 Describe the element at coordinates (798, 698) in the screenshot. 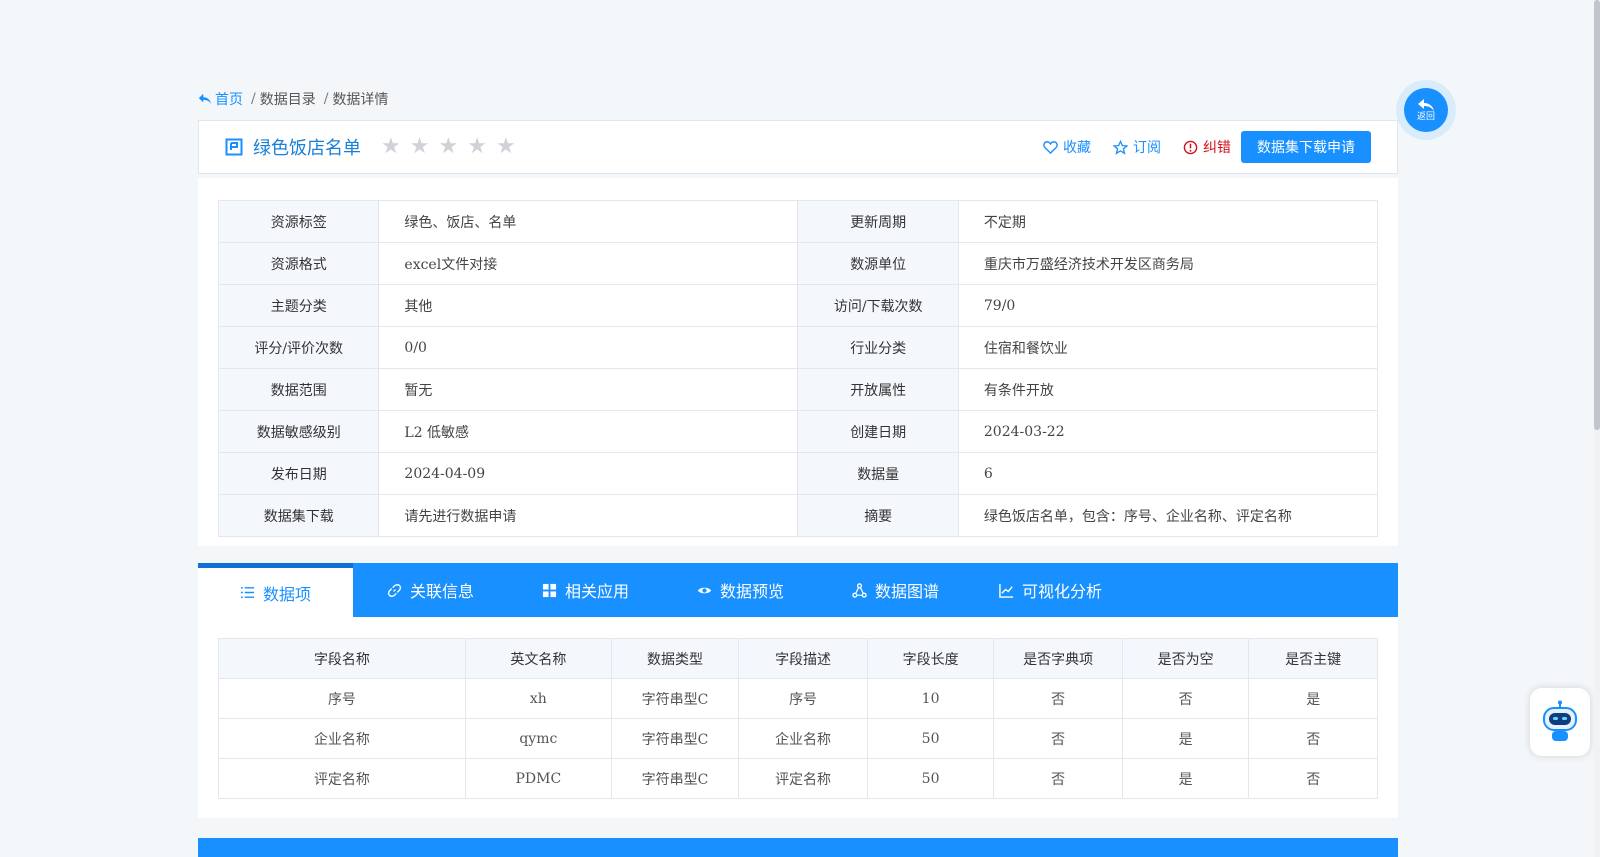

I see `table-row: 序号 xh 字符串型C 序号 10 否否是` at that location.